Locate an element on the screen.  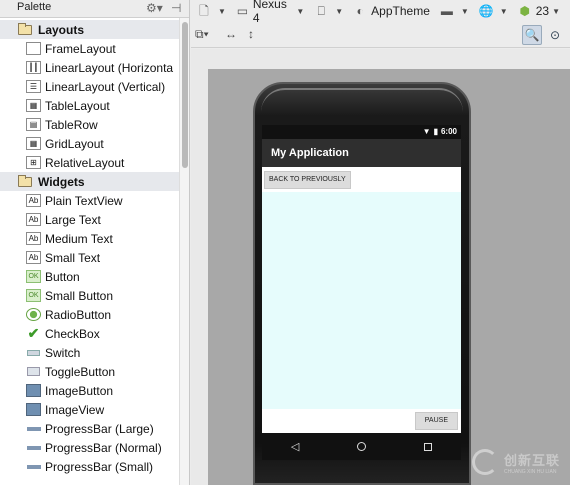
orientation-icon: ⎕ is located at coordinates (321, 11).